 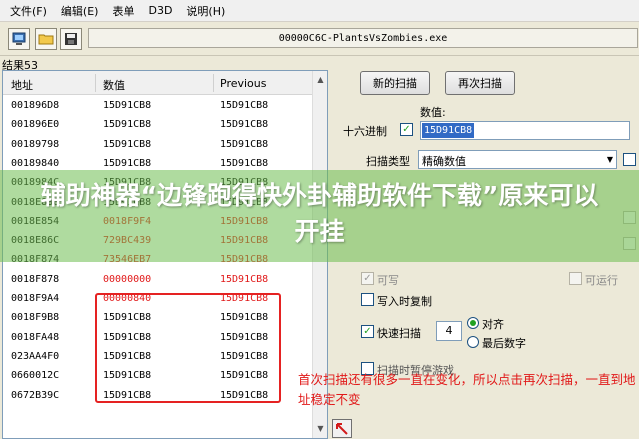 I want to click on last-digit-radio, so click(x=473, y=342).